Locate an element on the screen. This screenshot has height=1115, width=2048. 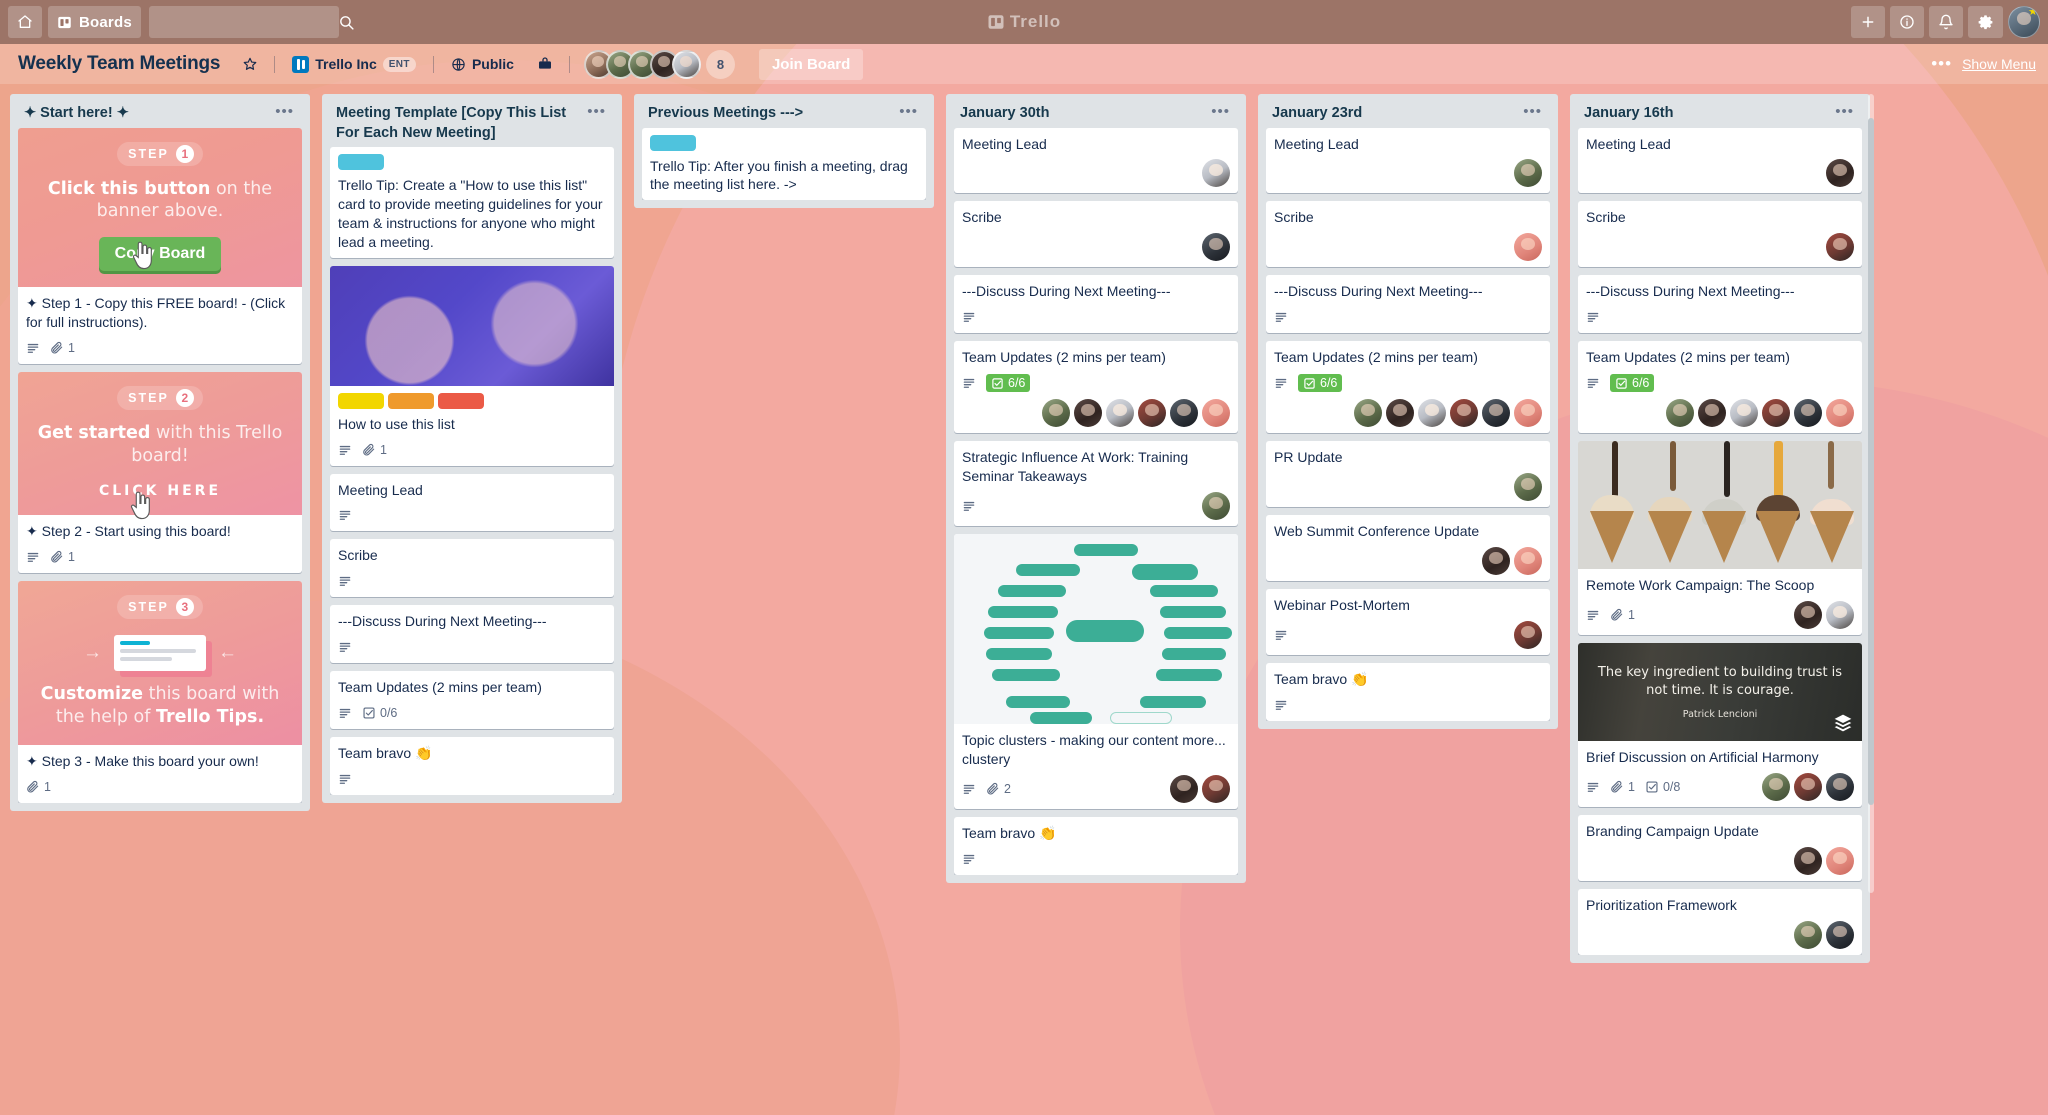
card-webinar-post-mortem: Webinar Post-Mortem is located at coordinates (1408, 621).